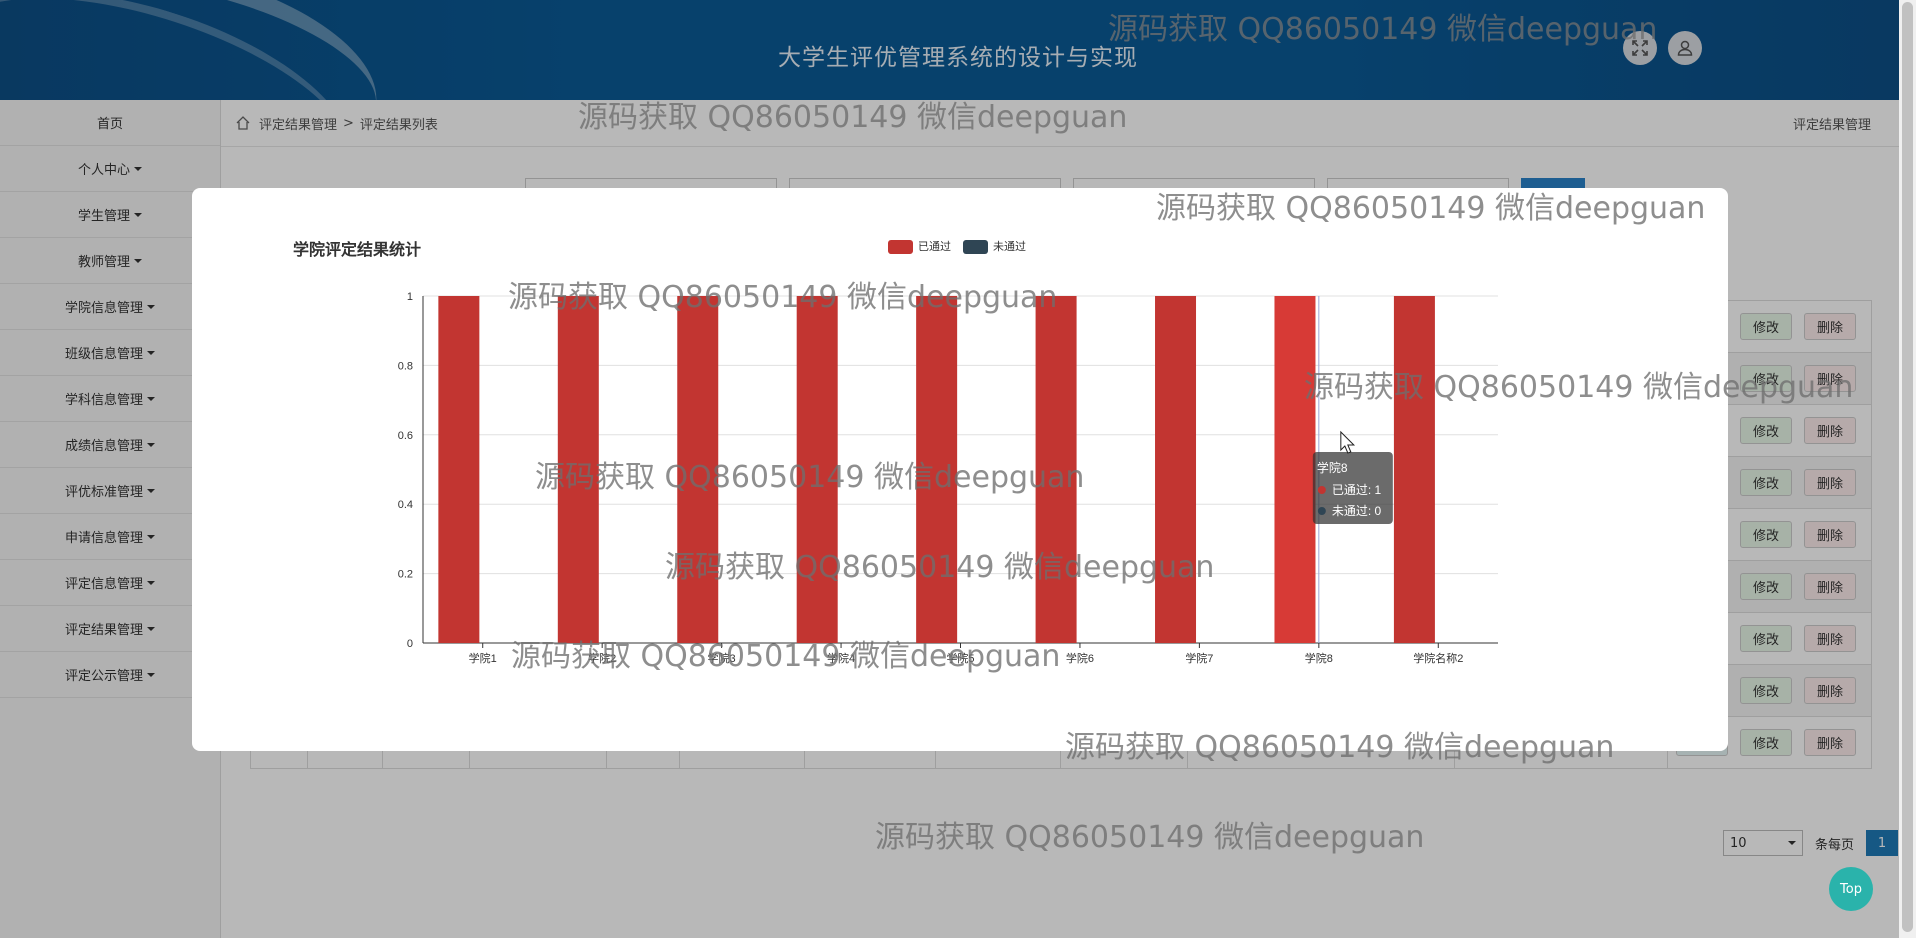 The height and width of the screenshot is (938, 1916). What do you see at coordinates (1357, 511) in the screenshot?
I see `tooltip-line-failed: 未通过: 0` at bounding box center [1357, 511].